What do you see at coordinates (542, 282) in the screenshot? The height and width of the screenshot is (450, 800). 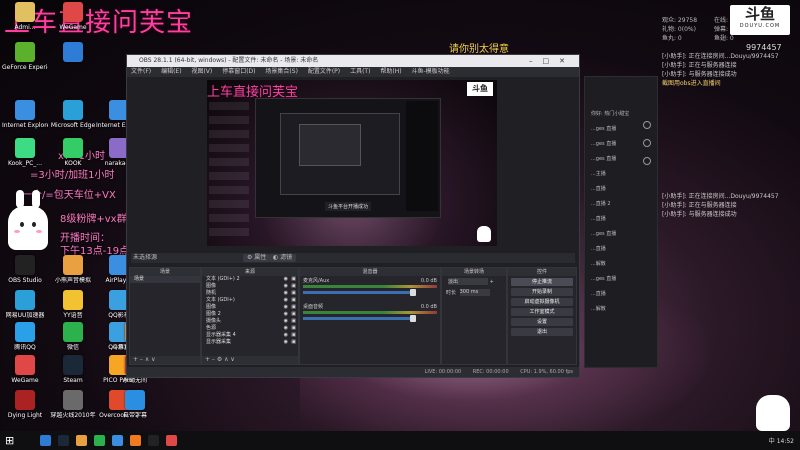 I see `stop-stream-button: 停止推流` at bounding box center [542, 282].